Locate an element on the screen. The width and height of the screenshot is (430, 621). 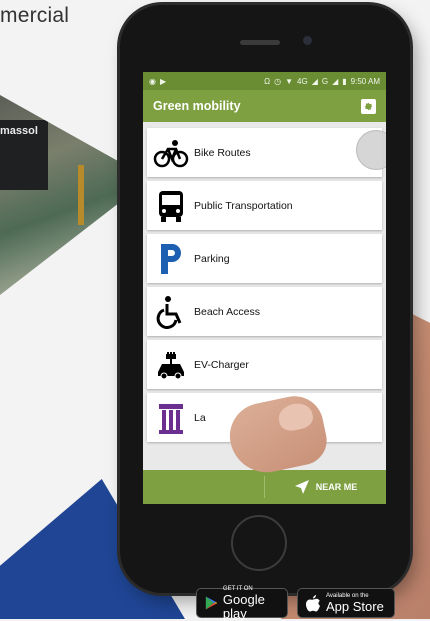
near-me-button: NEAR ME is located at coordinates (325, 487).